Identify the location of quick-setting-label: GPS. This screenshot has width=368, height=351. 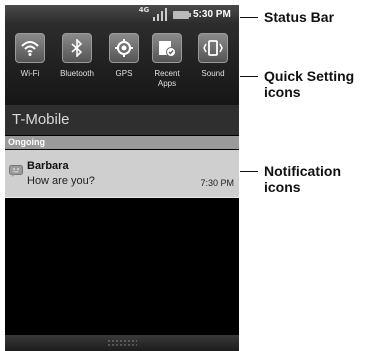
(124, 73).